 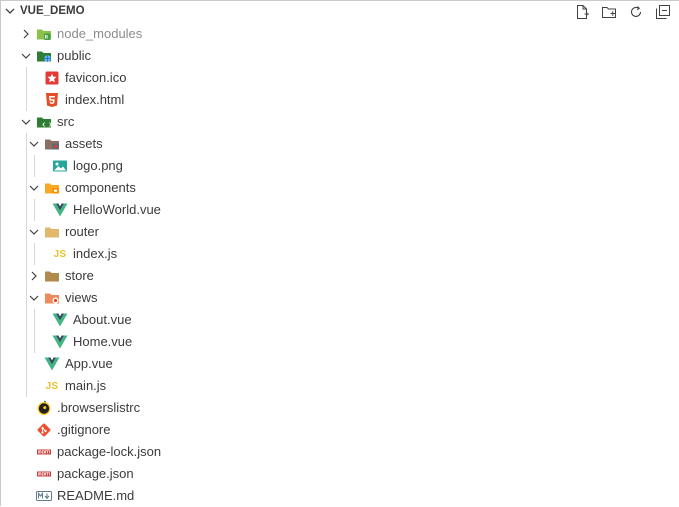 I want to click on tree-item-label: views, so click(x=81, y=297).